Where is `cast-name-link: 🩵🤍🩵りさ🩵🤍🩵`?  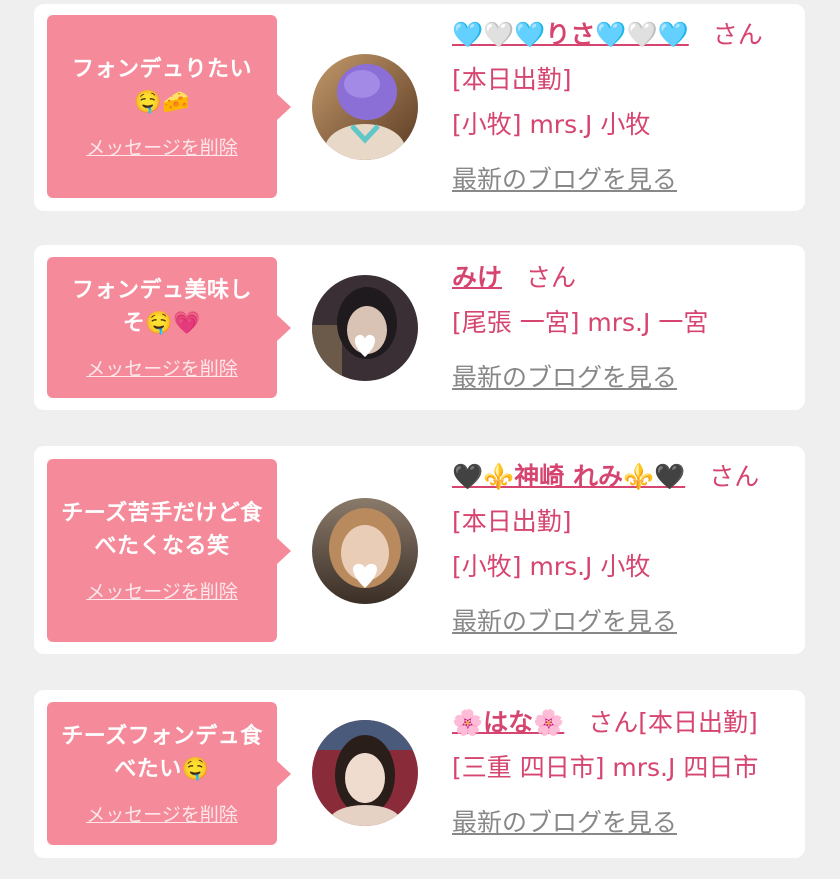
cast-name-link: 🩵🤍🩵りさ🩵🤍🩵 is located at coordinates (570, 34).